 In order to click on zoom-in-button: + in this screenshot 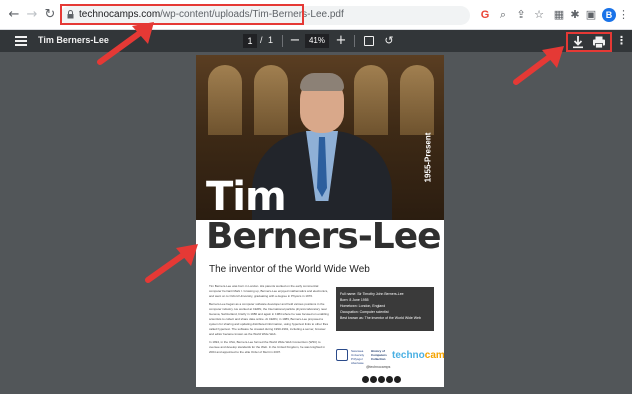, I will do `click(341, 41)`.